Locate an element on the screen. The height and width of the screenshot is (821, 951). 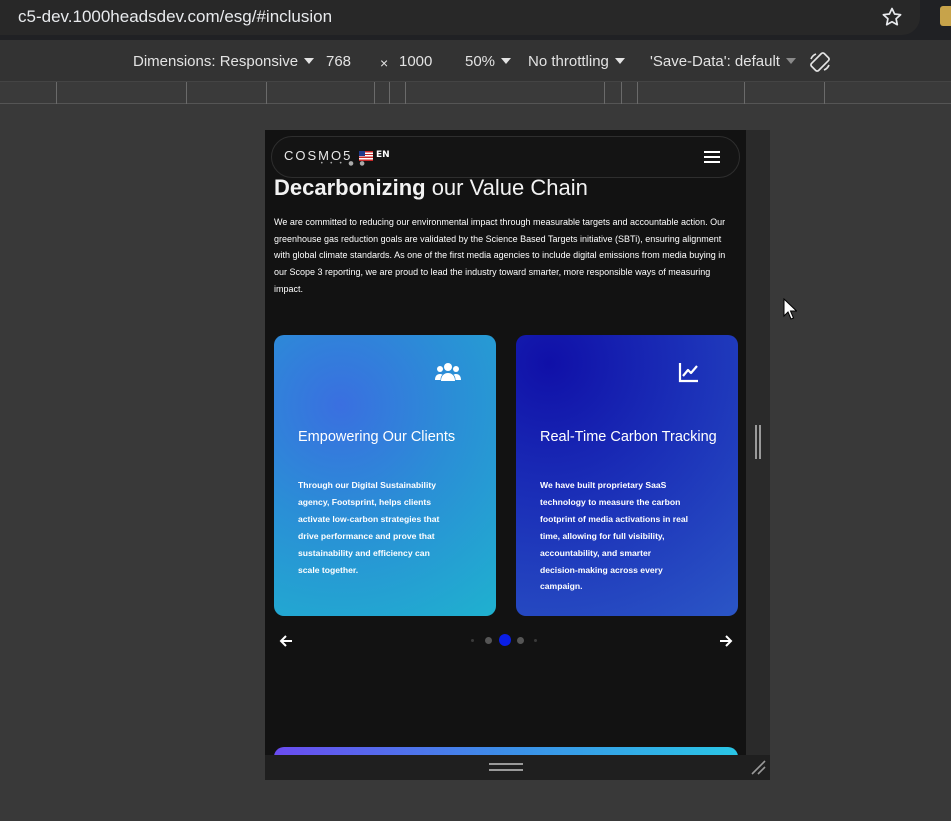
resize-handle-bottom is located at coordinates (506, 767).